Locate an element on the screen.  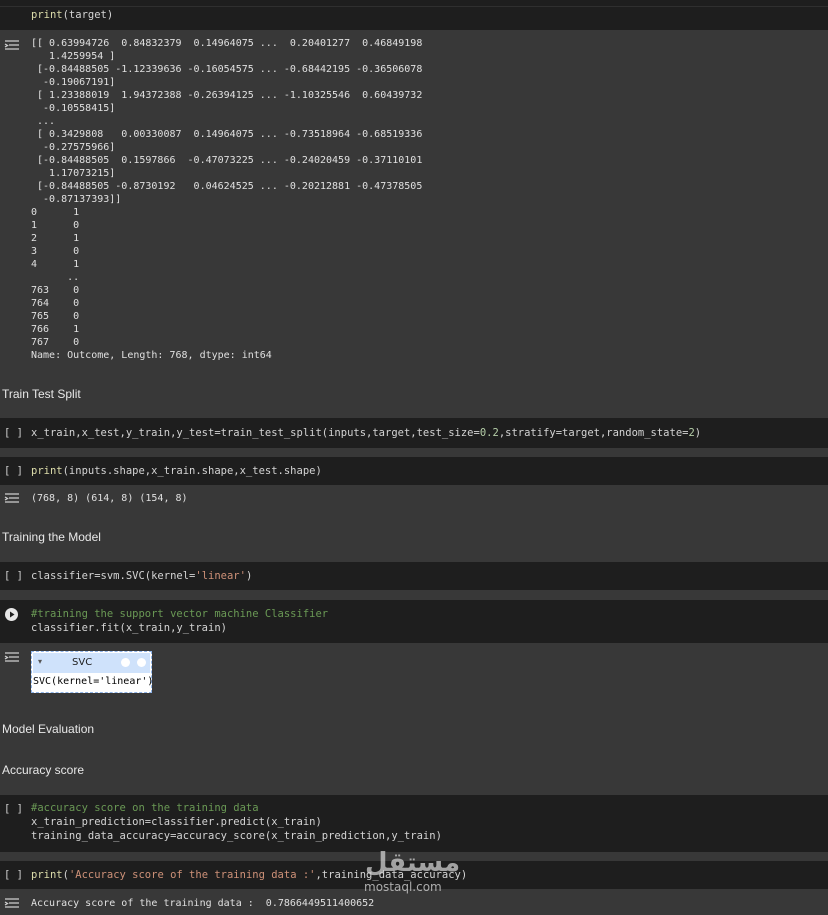
code-line: classifier.fit(x_train,y_train) is located at coordinates (129, 628).